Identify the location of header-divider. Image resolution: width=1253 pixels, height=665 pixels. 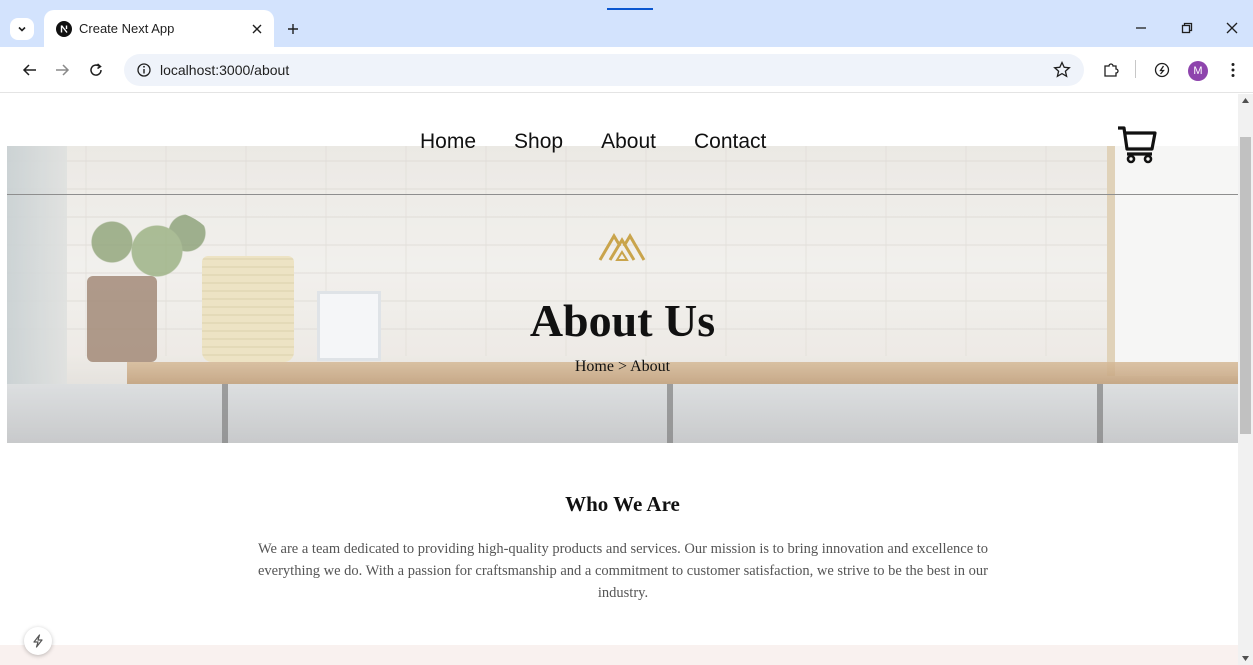
(622, 194).